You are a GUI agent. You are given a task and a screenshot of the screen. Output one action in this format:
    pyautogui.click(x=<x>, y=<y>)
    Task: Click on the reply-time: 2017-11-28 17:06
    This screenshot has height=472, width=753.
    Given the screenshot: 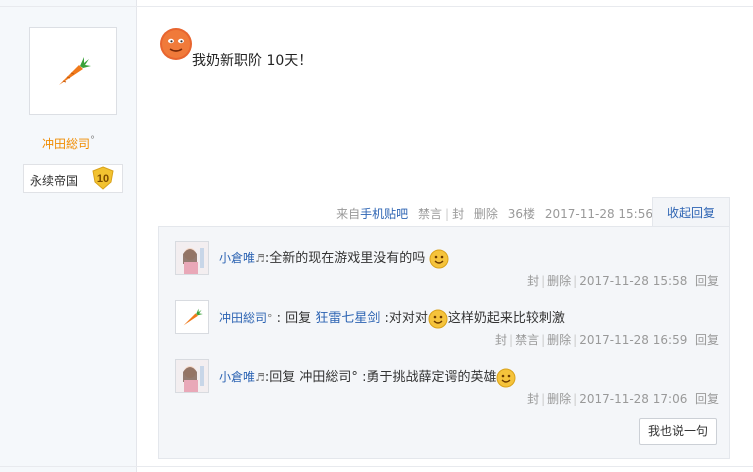 What is the action you would take?
    pyautogui.click(x=633, y=399)
    